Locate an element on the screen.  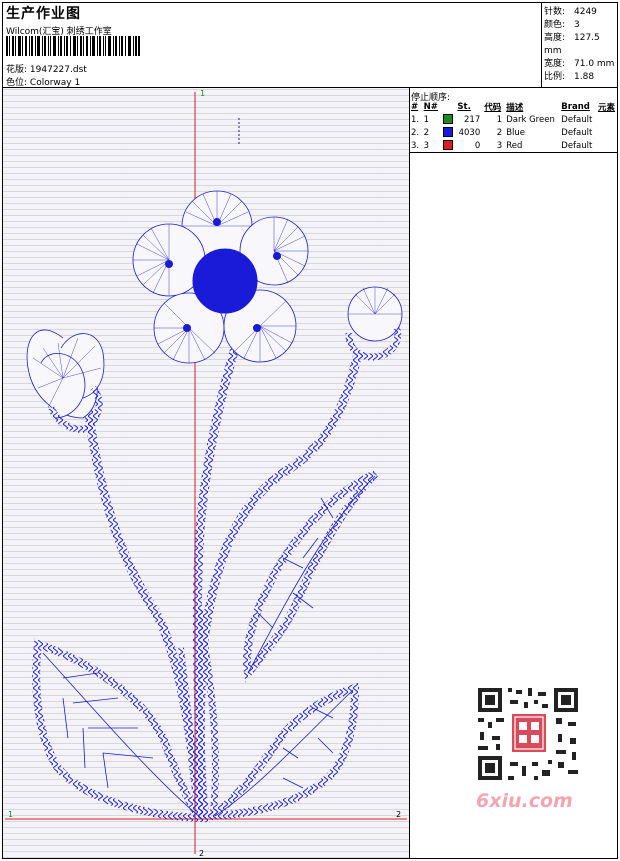
col-brand: Brand is located at coordinates (575, 107).